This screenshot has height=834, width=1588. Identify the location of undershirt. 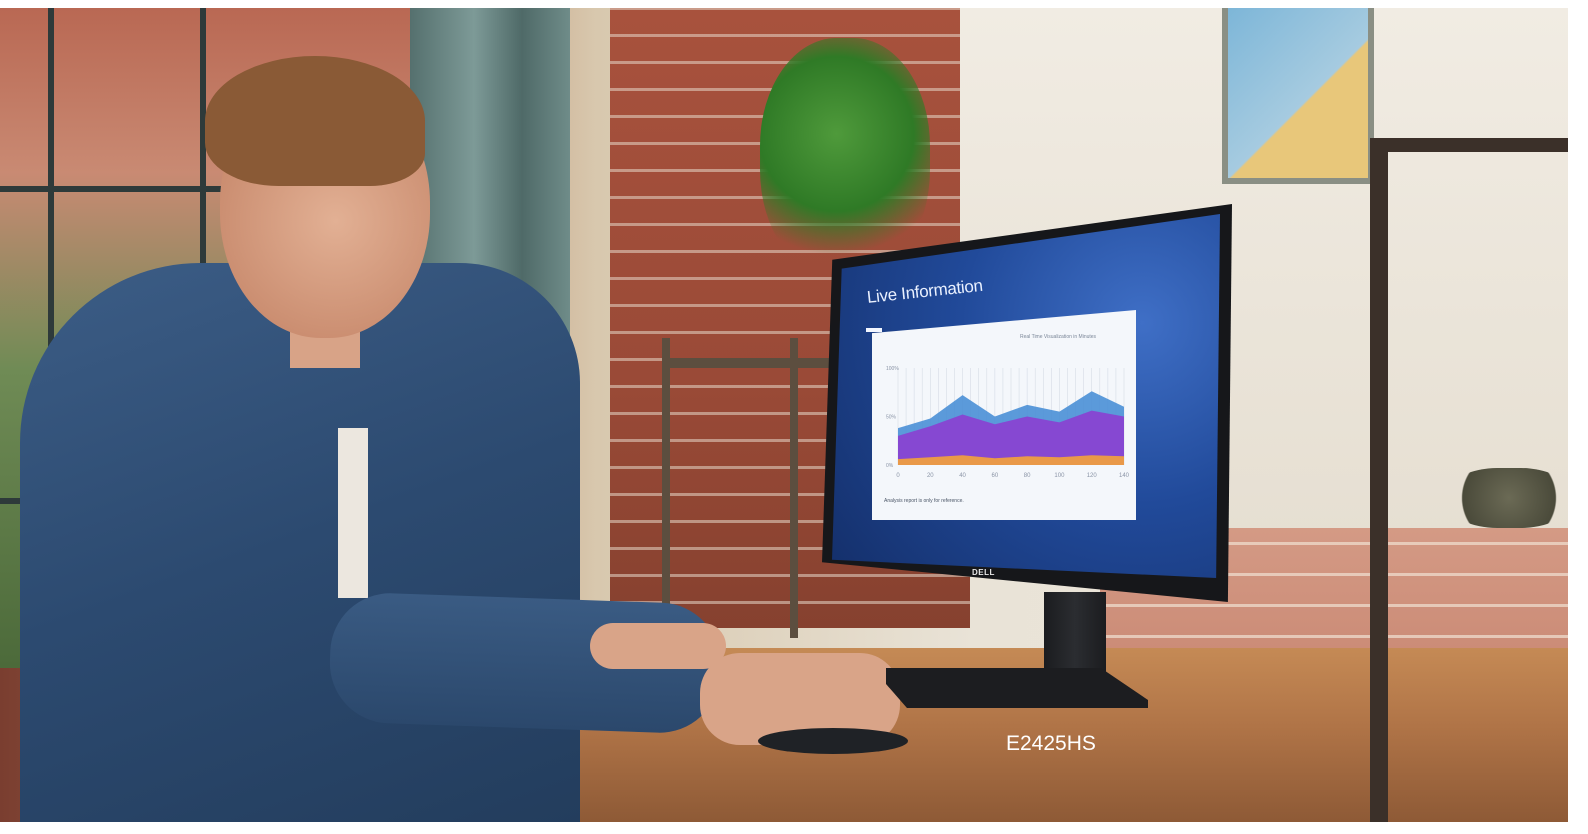
(353, 513).